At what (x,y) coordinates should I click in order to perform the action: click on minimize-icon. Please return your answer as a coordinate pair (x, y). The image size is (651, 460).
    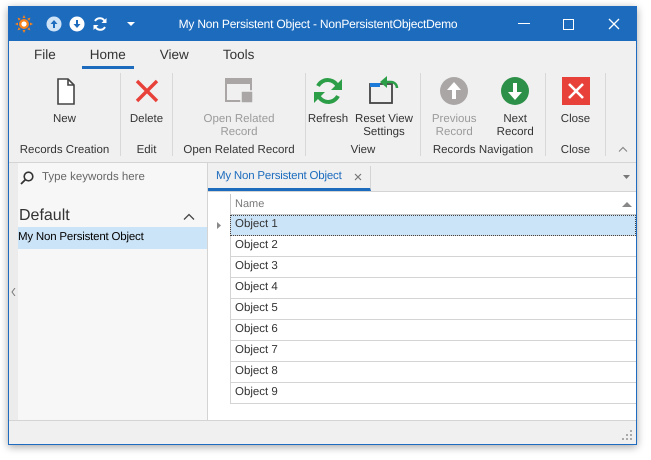
    Looking at the image, I should click on (524, 24).